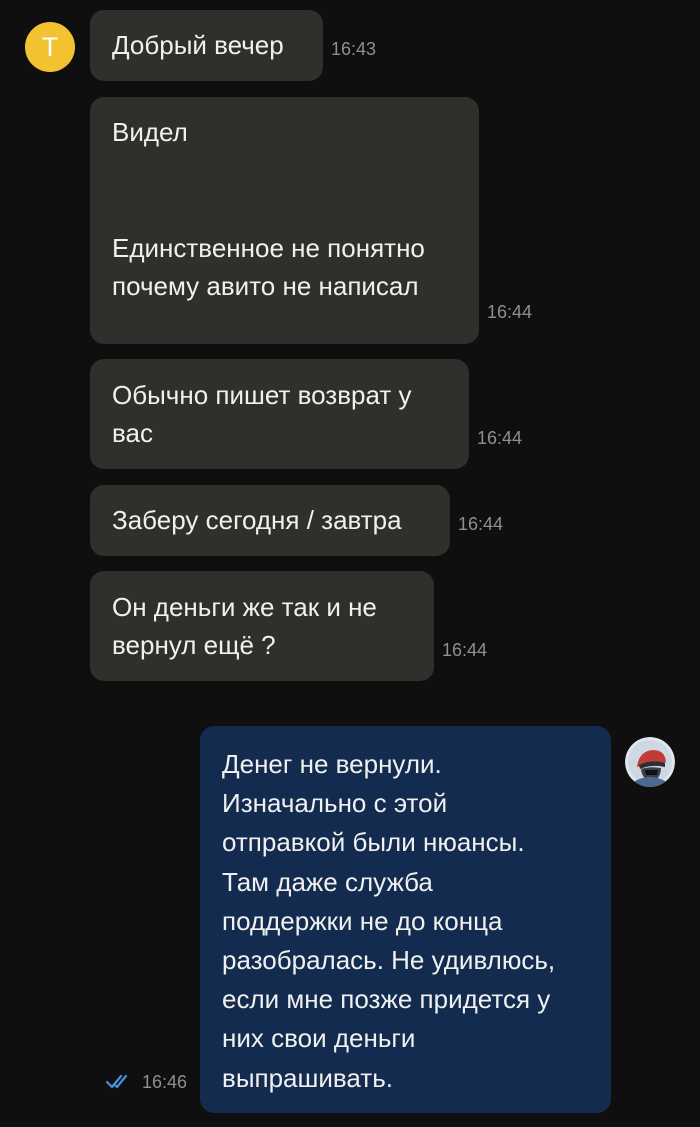 The image size is (700, 1127). I want to click on profile-photo-icon, so click(650, 762).